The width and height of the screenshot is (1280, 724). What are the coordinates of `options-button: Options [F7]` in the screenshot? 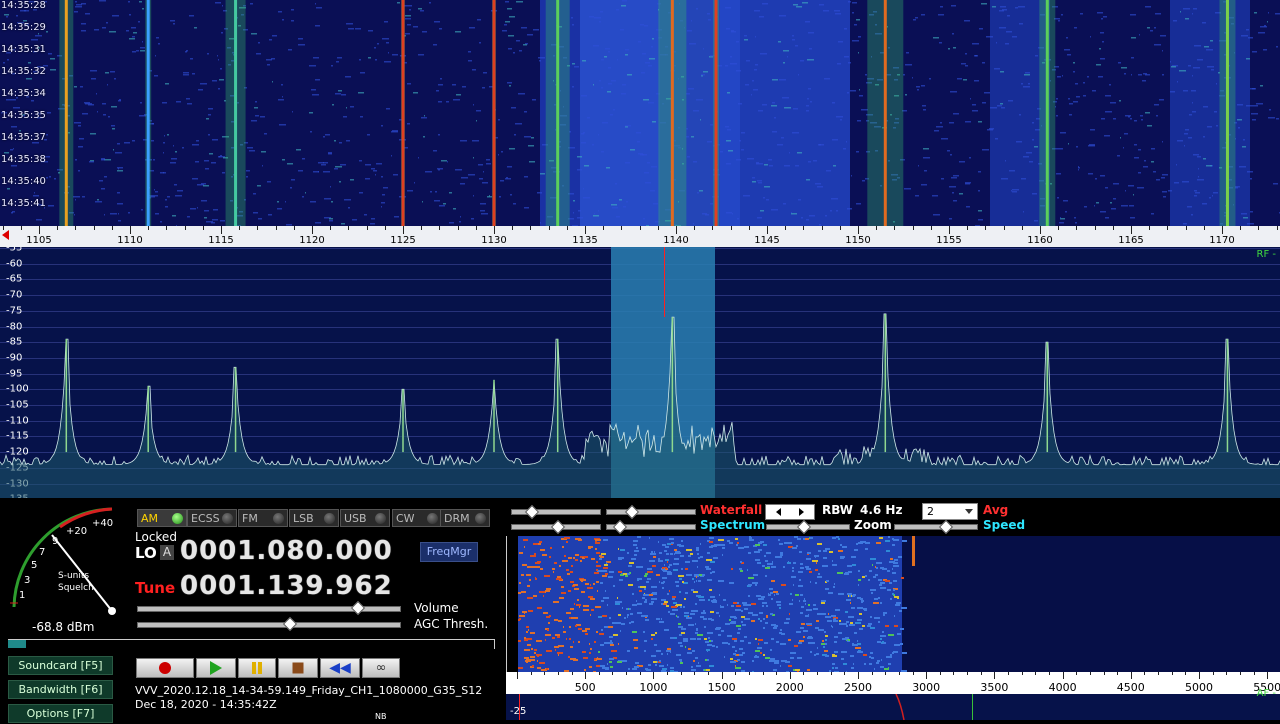 It's located at (60, 713).